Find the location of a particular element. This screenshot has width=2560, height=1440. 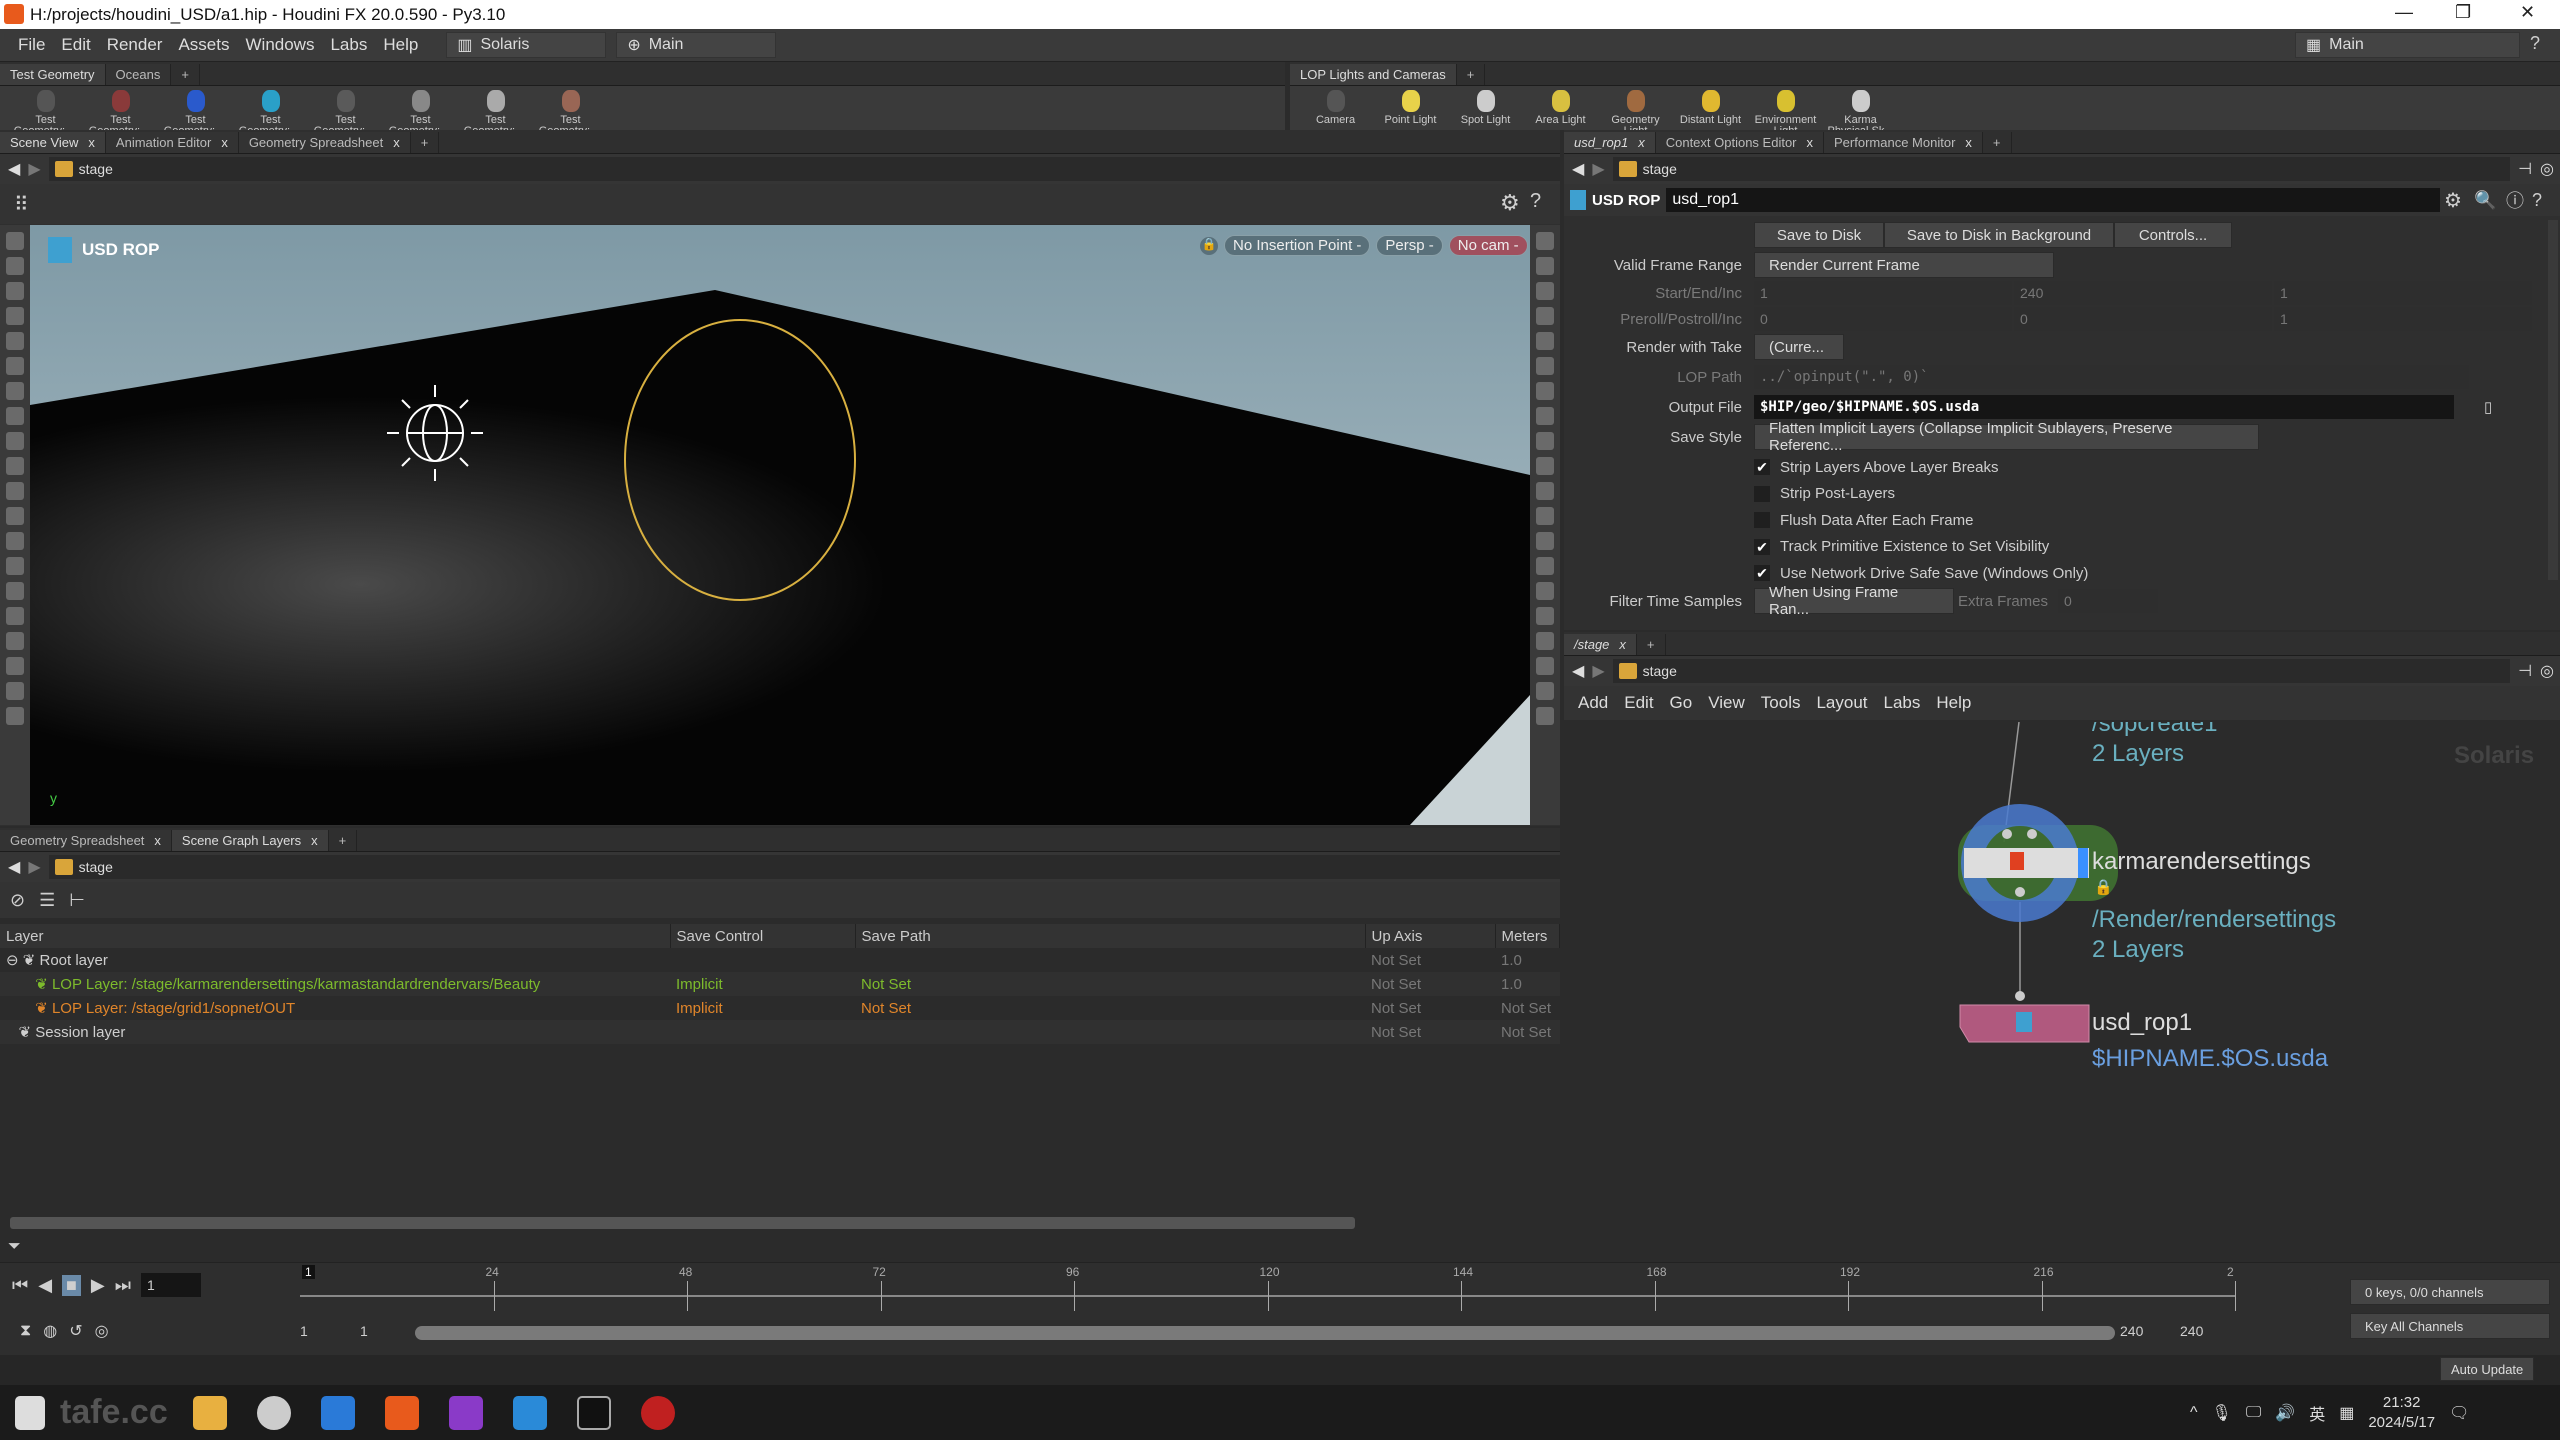

node-label-usd-rop1: usd_rop1 is located at coordinates (2142, 1023).